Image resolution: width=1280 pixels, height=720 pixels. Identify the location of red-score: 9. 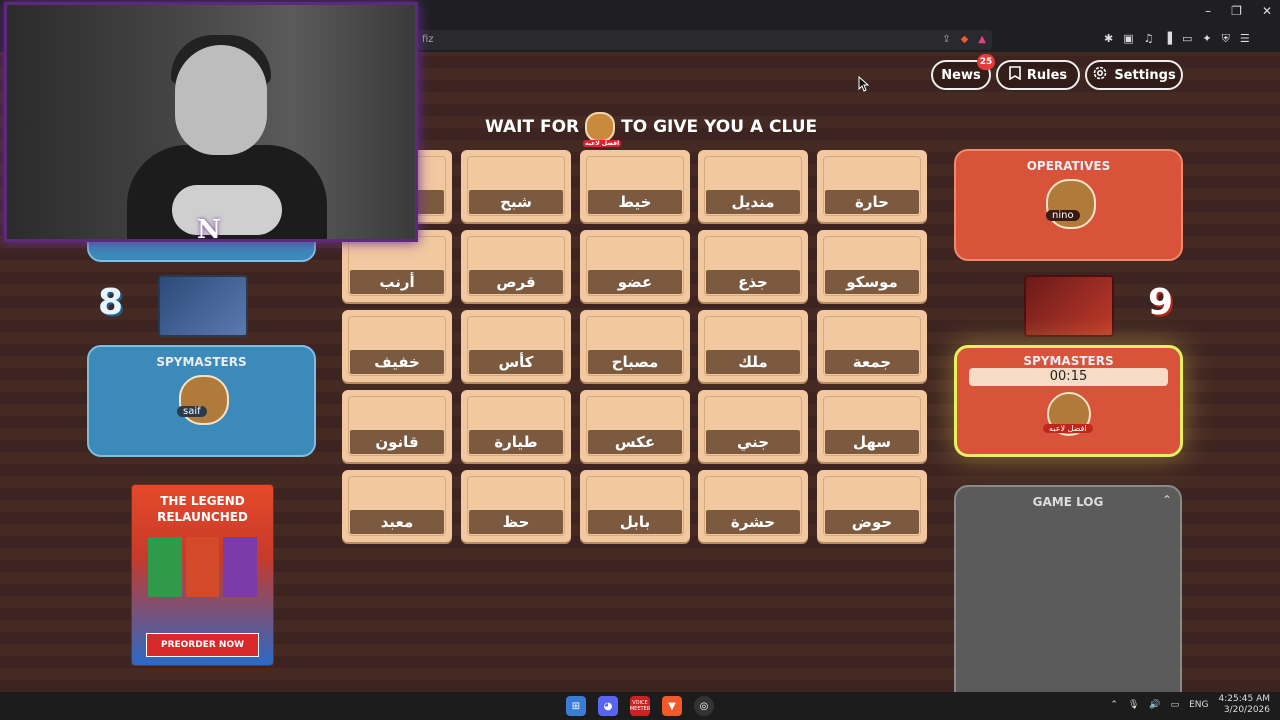
(1161, 302).